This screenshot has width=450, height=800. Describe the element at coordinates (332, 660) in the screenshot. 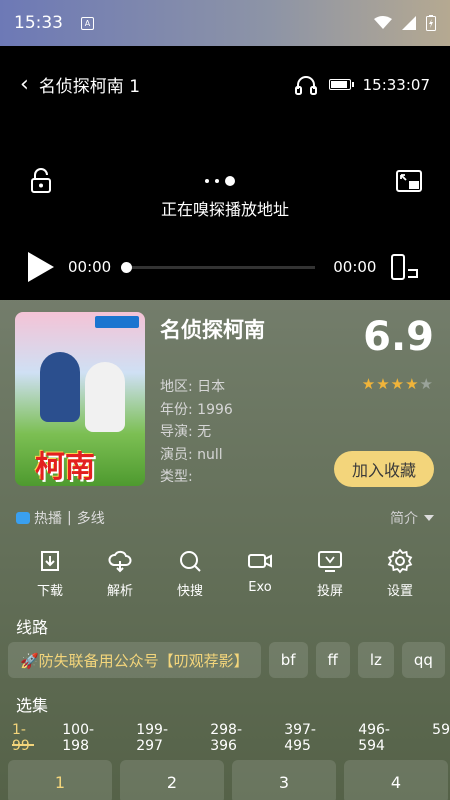

I see `line-chip: ff` at that location.